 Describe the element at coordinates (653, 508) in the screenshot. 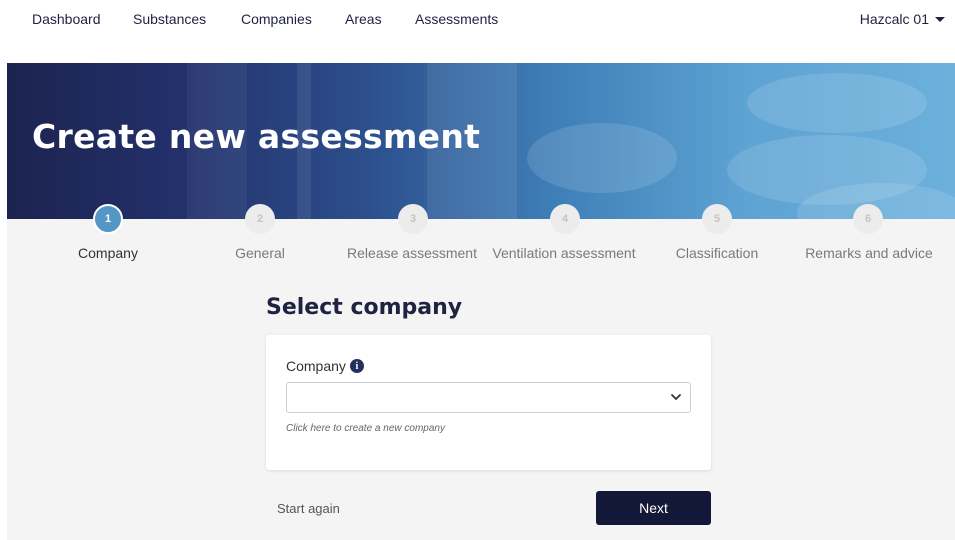

I see `next-button: Next` at that location.